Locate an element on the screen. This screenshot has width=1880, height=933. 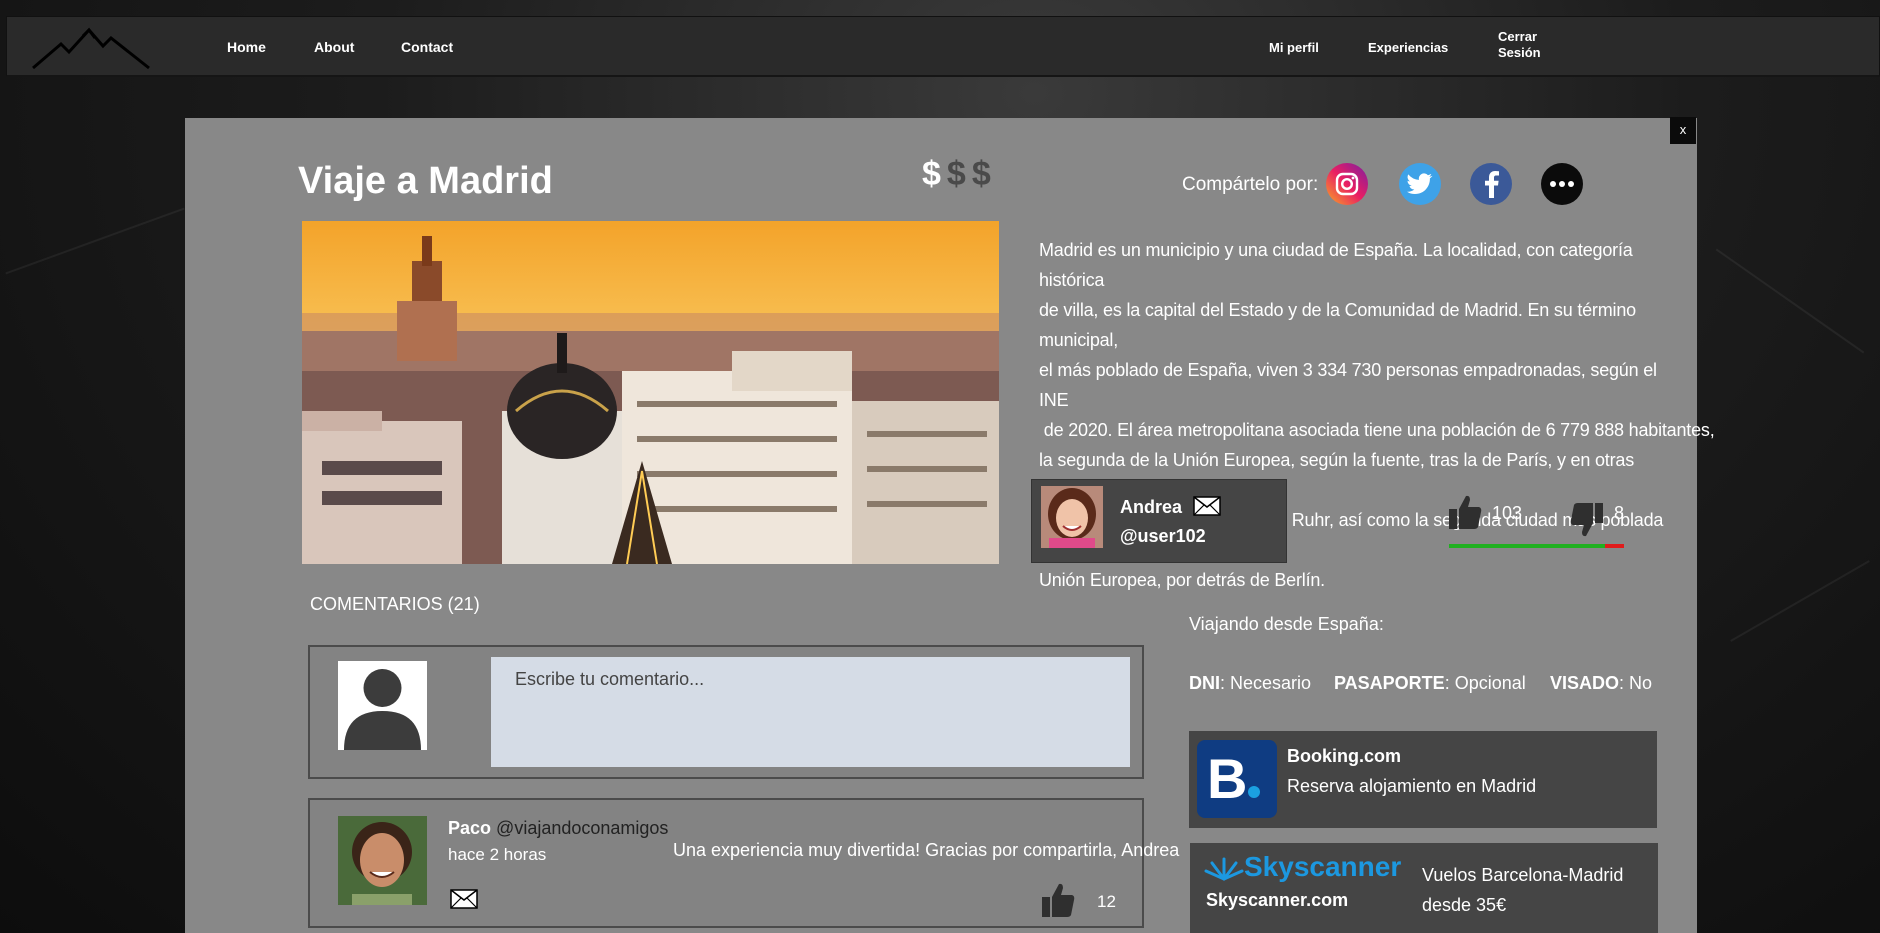
comment-timestamp: hace 2 horas is located at coordinates (497, 854).